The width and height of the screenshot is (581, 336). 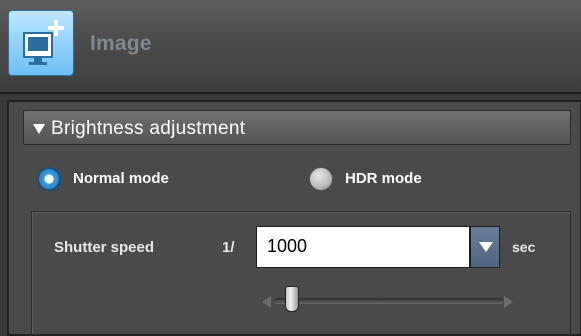 What do you see at coordinates (49, 179) in the screenshot?
I see `normal-mode-radio` at bounding box center [49, 179].